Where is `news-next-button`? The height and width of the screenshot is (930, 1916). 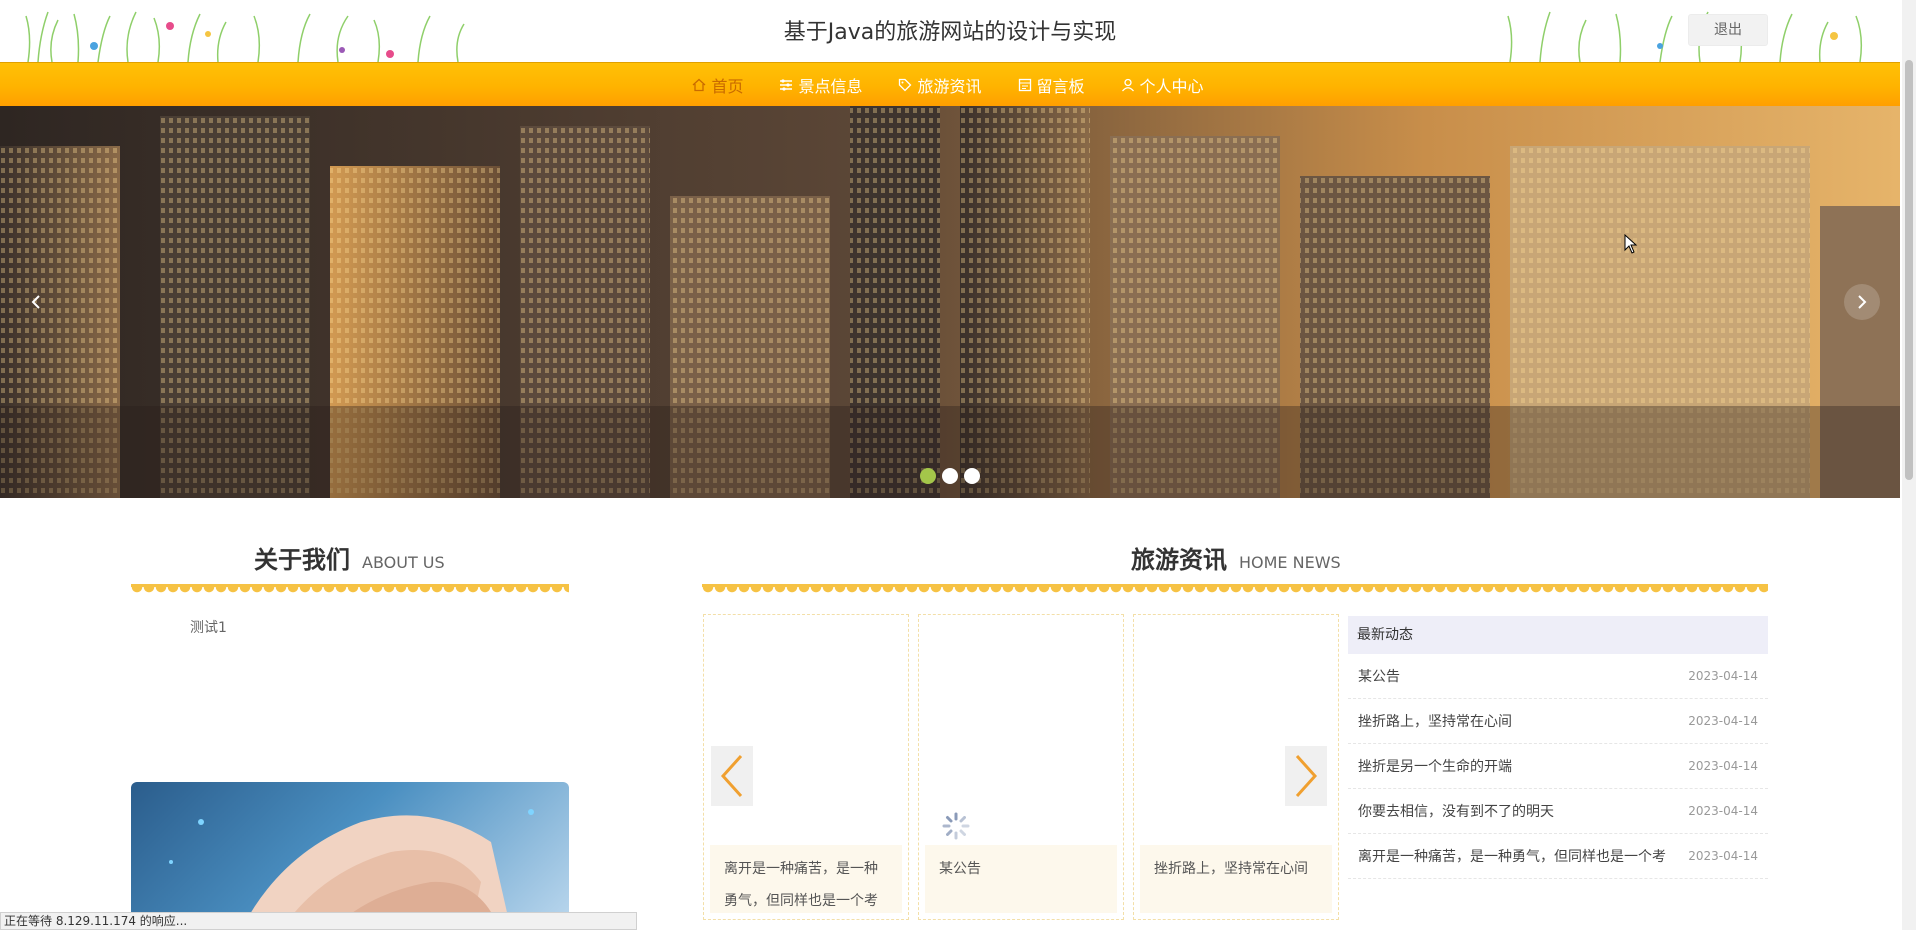
news-next-button is located at coordinates (1306, 776).